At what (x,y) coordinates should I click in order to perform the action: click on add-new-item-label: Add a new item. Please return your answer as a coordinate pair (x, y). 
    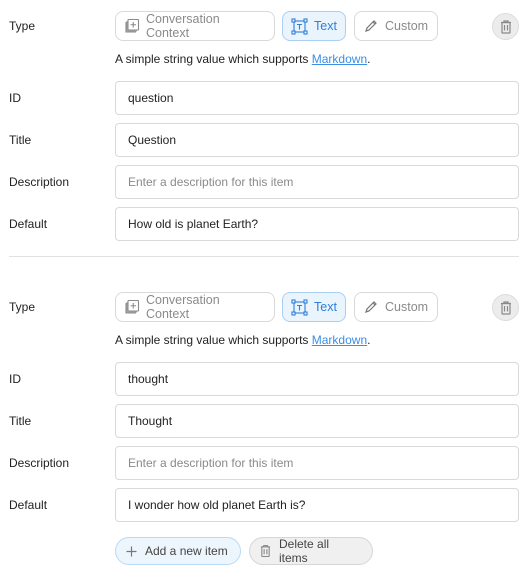
    Looking at the image, I should click on (186, 551).